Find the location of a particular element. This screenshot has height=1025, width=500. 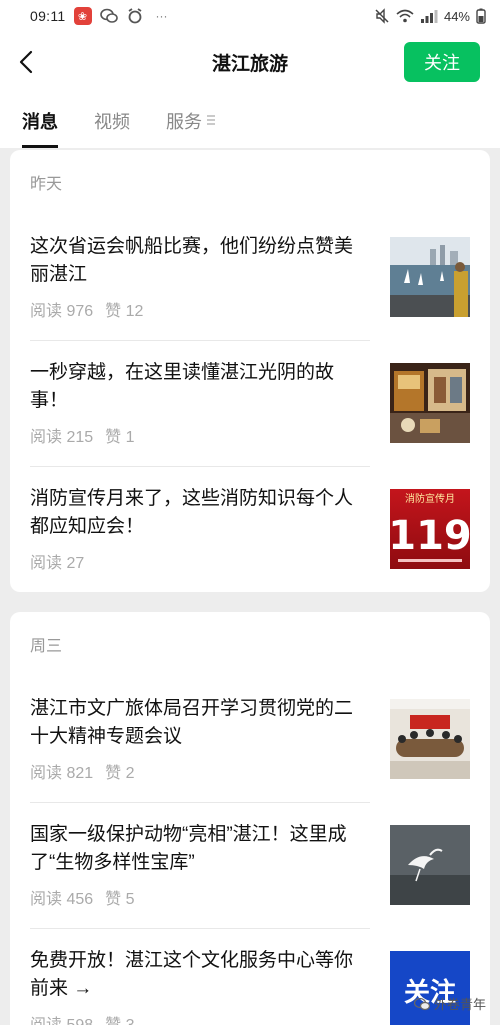

battery-icon is located at coordinates (481, 16).